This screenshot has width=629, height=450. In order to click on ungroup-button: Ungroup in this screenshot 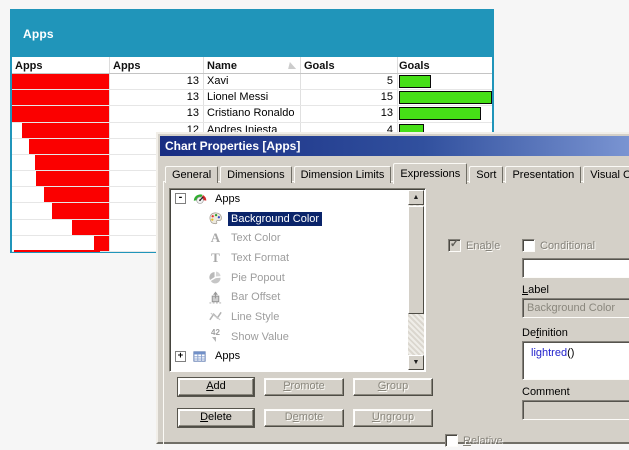, I will do `click(393, 418)`.